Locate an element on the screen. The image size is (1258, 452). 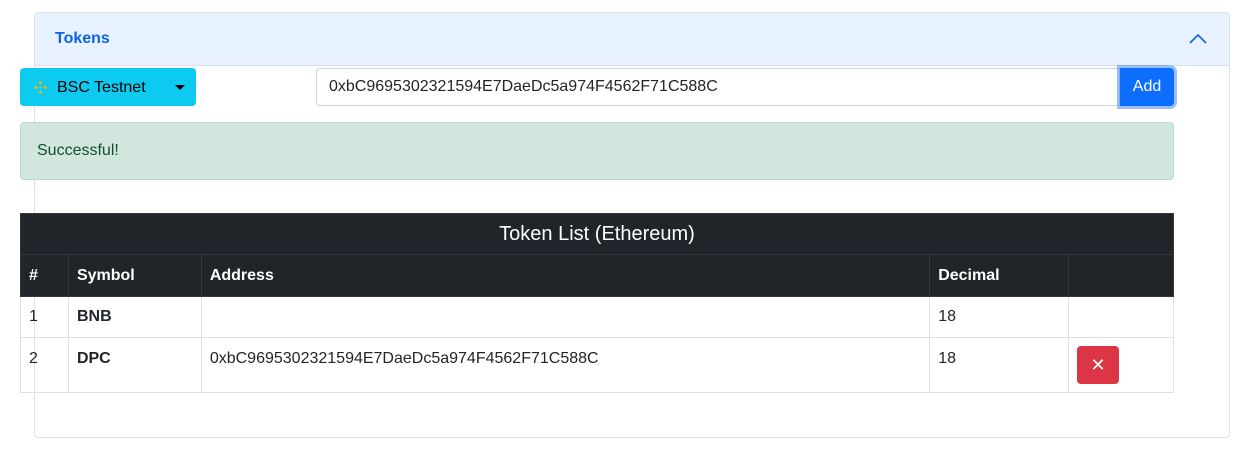
col-header-index: # is located at coordinates (44, 275).